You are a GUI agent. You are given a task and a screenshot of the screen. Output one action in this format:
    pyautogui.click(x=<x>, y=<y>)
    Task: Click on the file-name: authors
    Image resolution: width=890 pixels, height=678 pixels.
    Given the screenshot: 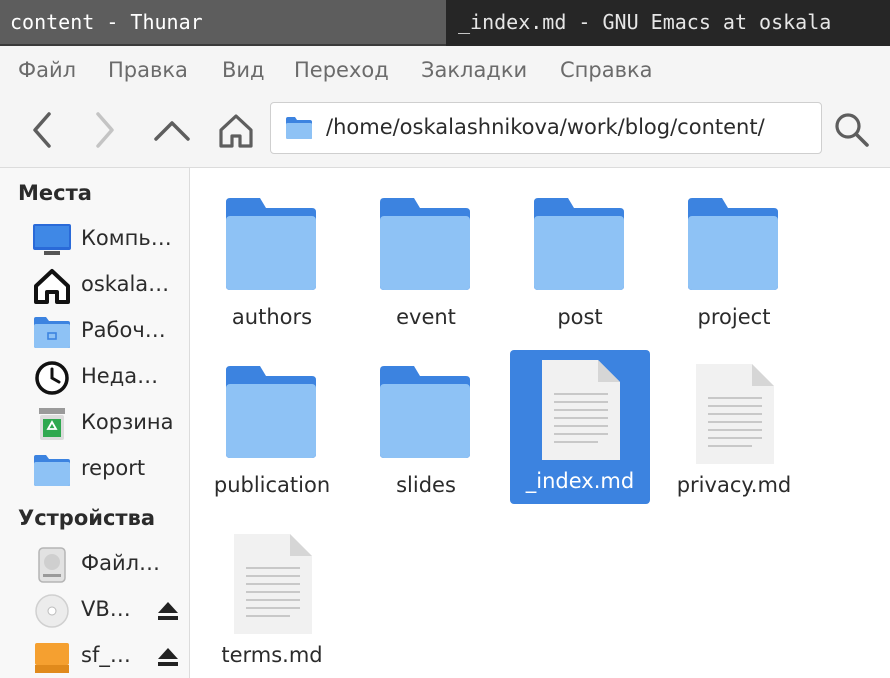 What is the action you would take?
    pyautogui.click(x=272, y=317)
    